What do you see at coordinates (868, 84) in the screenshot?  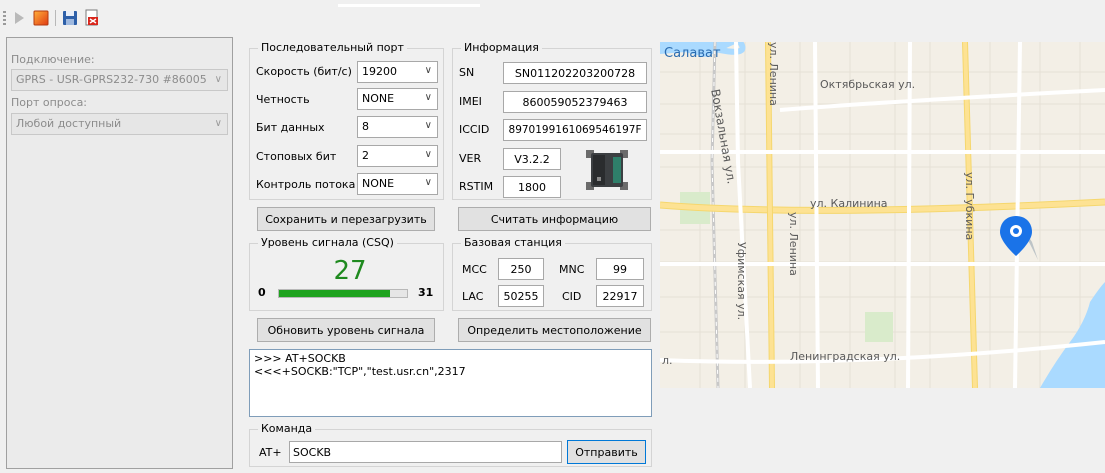 I see `map-label-oktyabrskaya: Октябрьская ул.` at bounding box center [868, 84].